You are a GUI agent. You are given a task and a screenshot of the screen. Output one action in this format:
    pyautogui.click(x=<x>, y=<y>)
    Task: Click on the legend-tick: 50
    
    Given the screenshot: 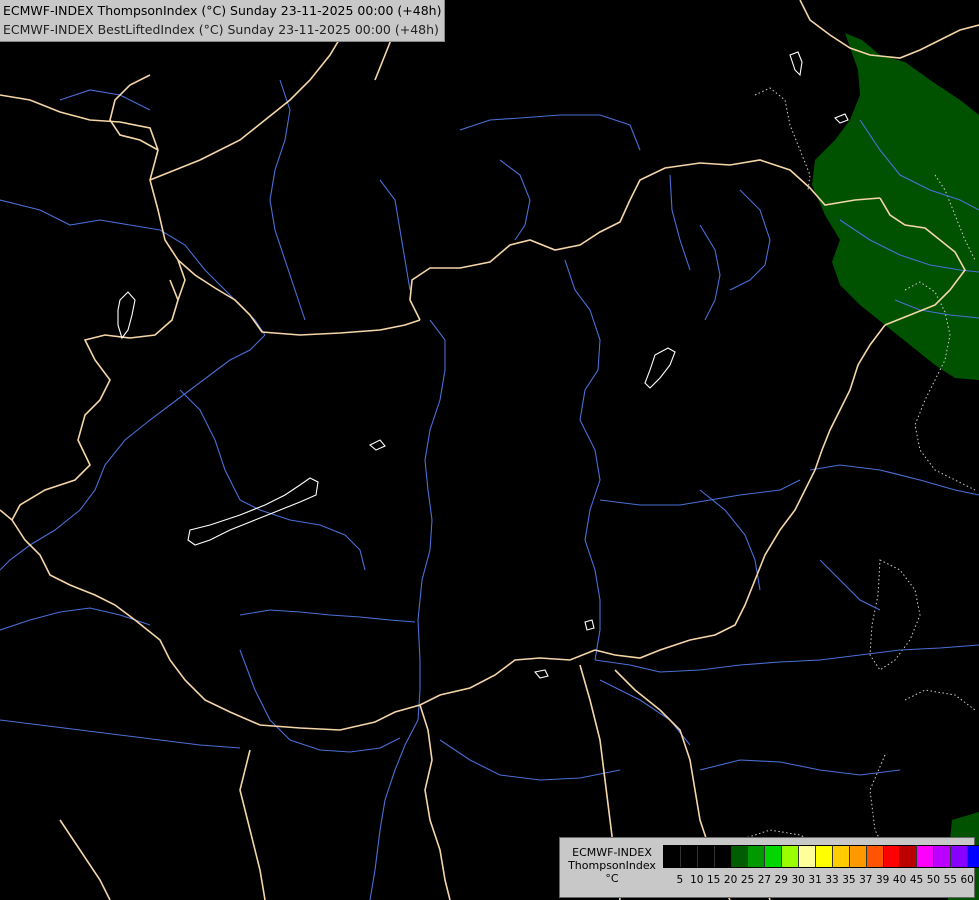 What is the action you would take?
    pyautogui.click(x=933, y=880)
    